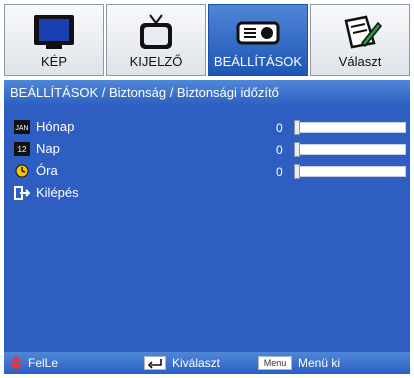 This screenshot has height=378, width=414. I want to click on row-label: Nap, so click(48, 148).